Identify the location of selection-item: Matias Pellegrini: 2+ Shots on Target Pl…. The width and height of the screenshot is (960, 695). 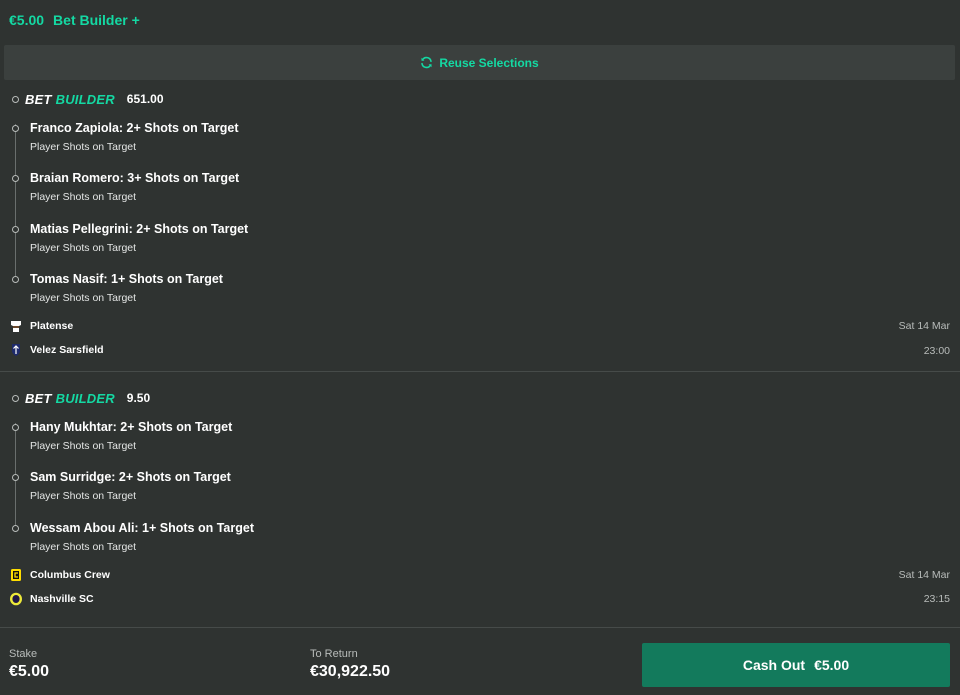
(312, 242).